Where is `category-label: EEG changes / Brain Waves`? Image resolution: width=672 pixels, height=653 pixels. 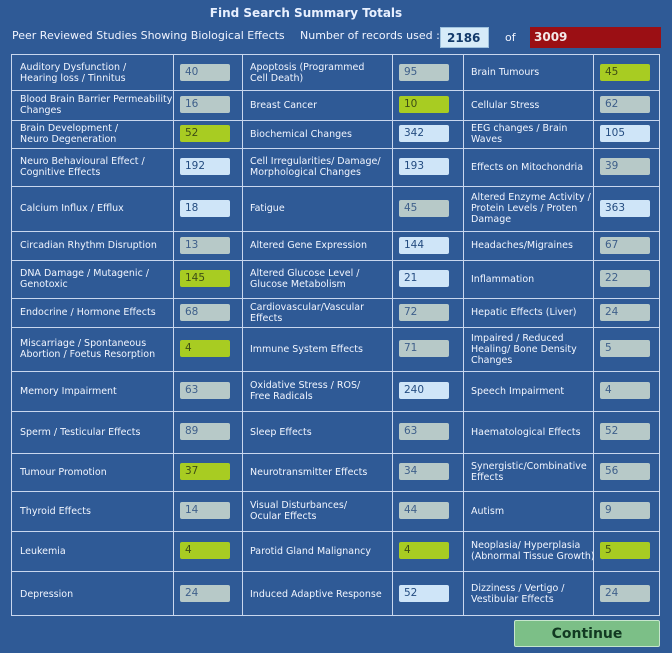
category-label: EEG changes / Brain Waves is located at coordinates (519, 134).